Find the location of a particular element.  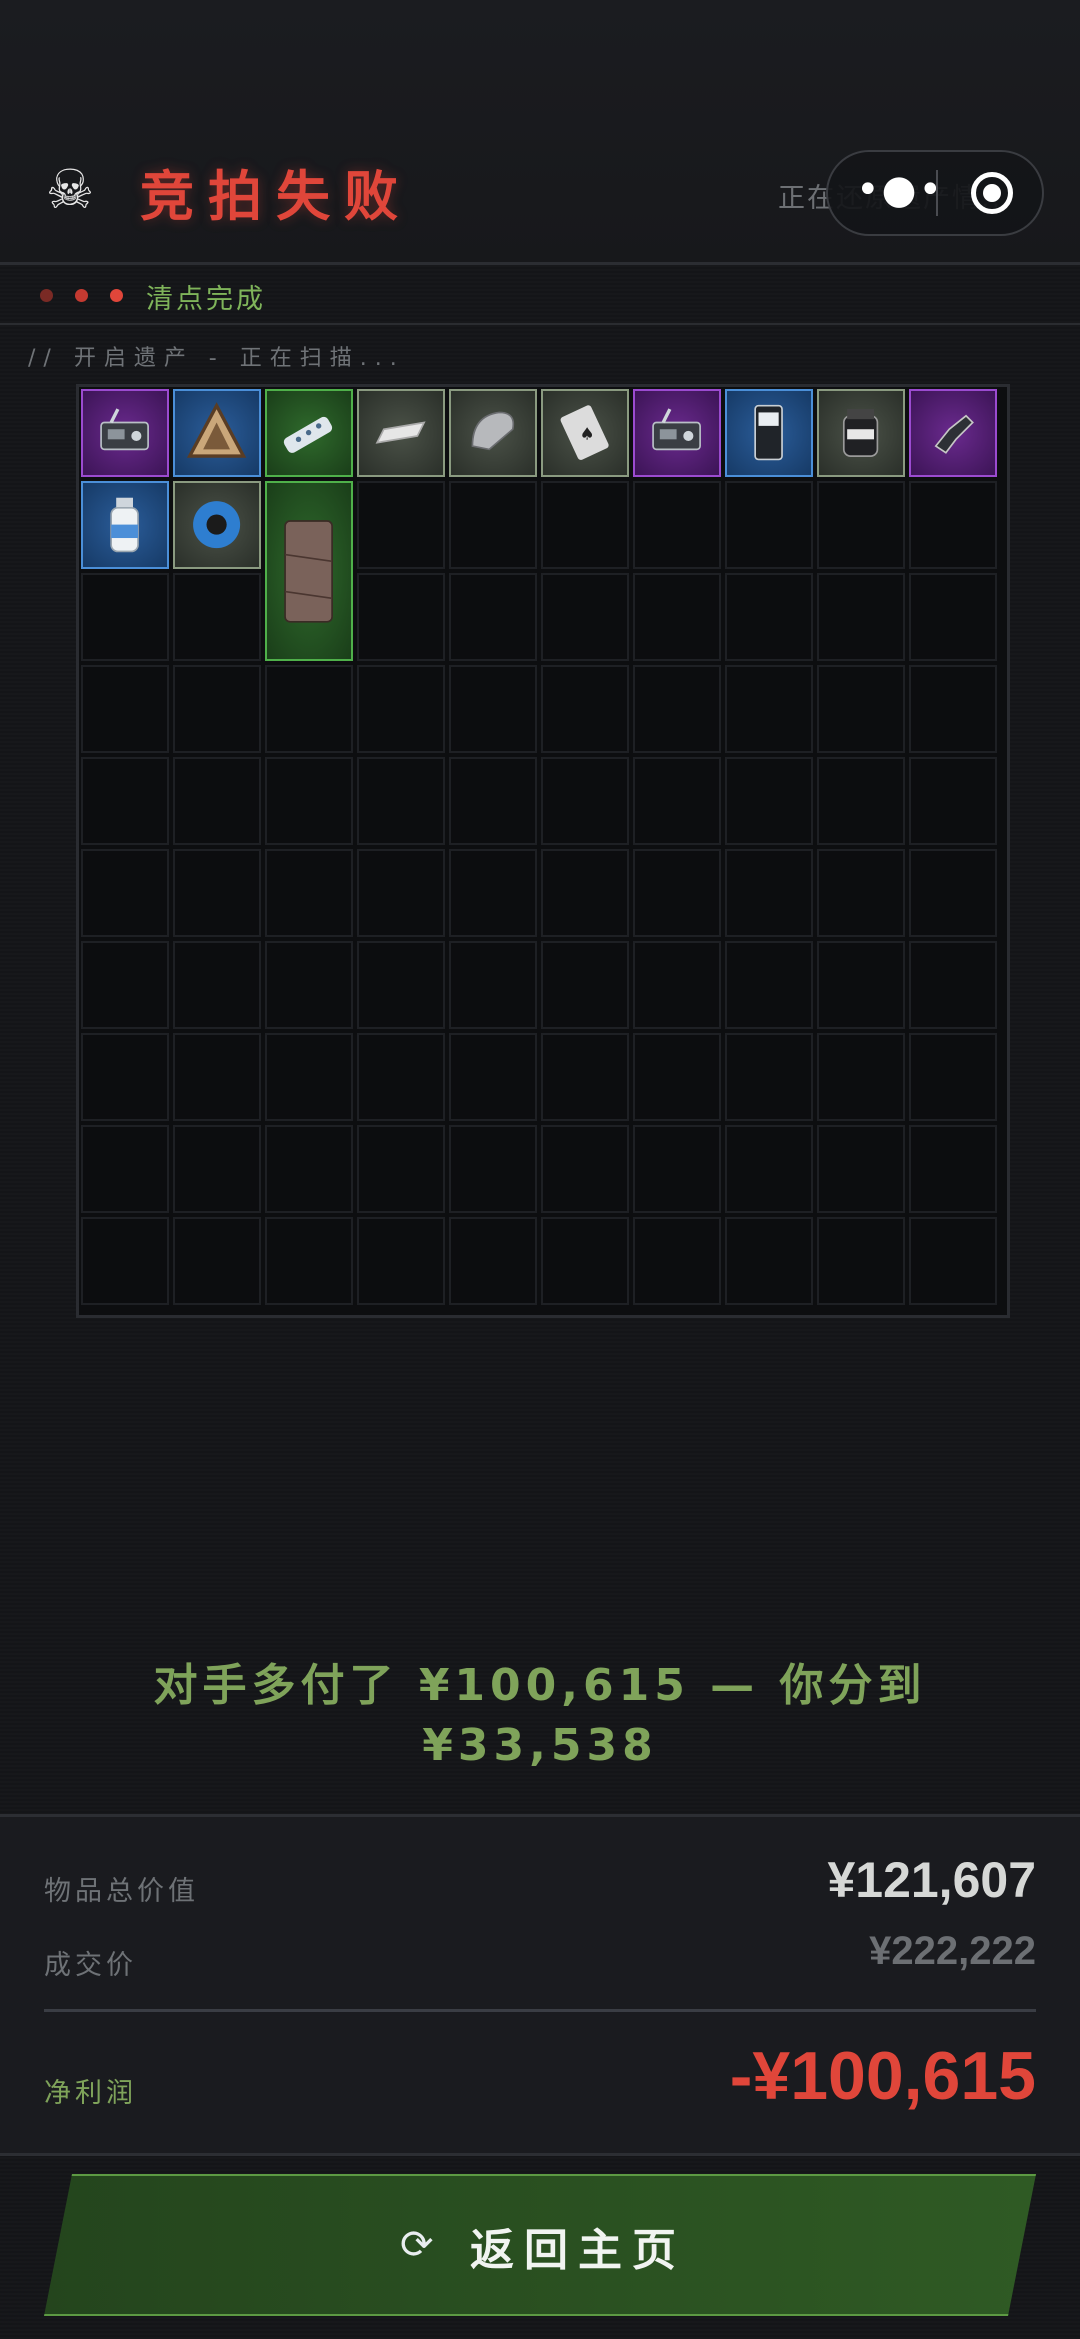

summary-divider is located at coordinates (540, 2010).